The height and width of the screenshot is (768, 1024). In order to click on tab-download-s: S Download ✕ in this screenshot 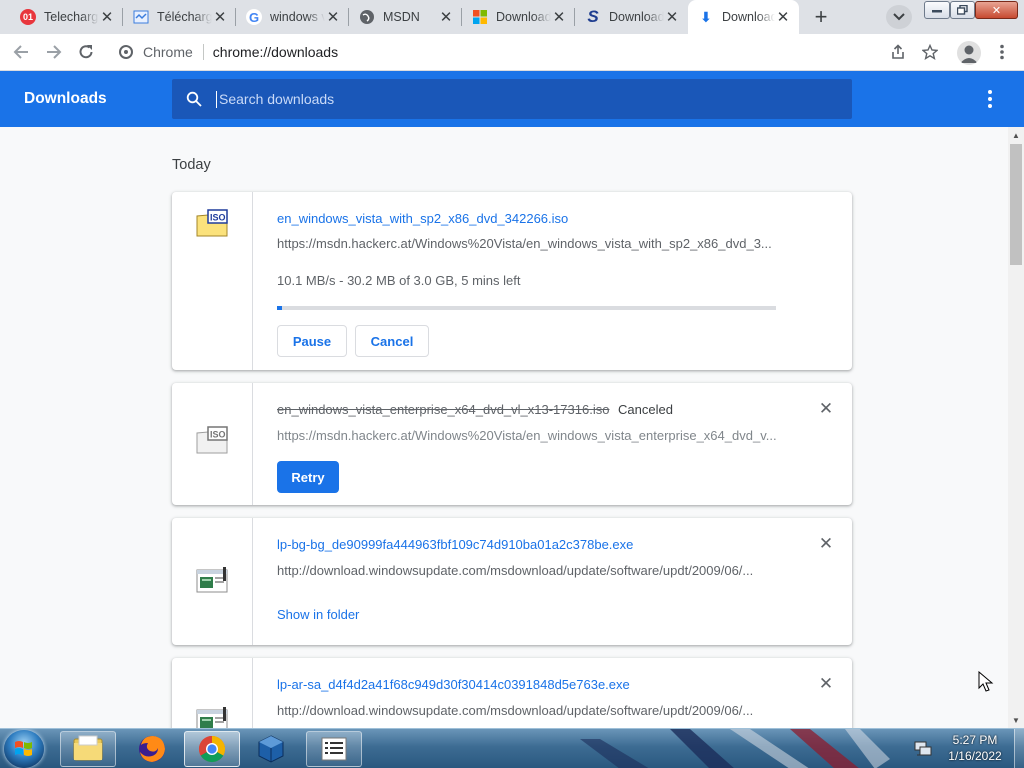, I will do `click(631, 17)`.